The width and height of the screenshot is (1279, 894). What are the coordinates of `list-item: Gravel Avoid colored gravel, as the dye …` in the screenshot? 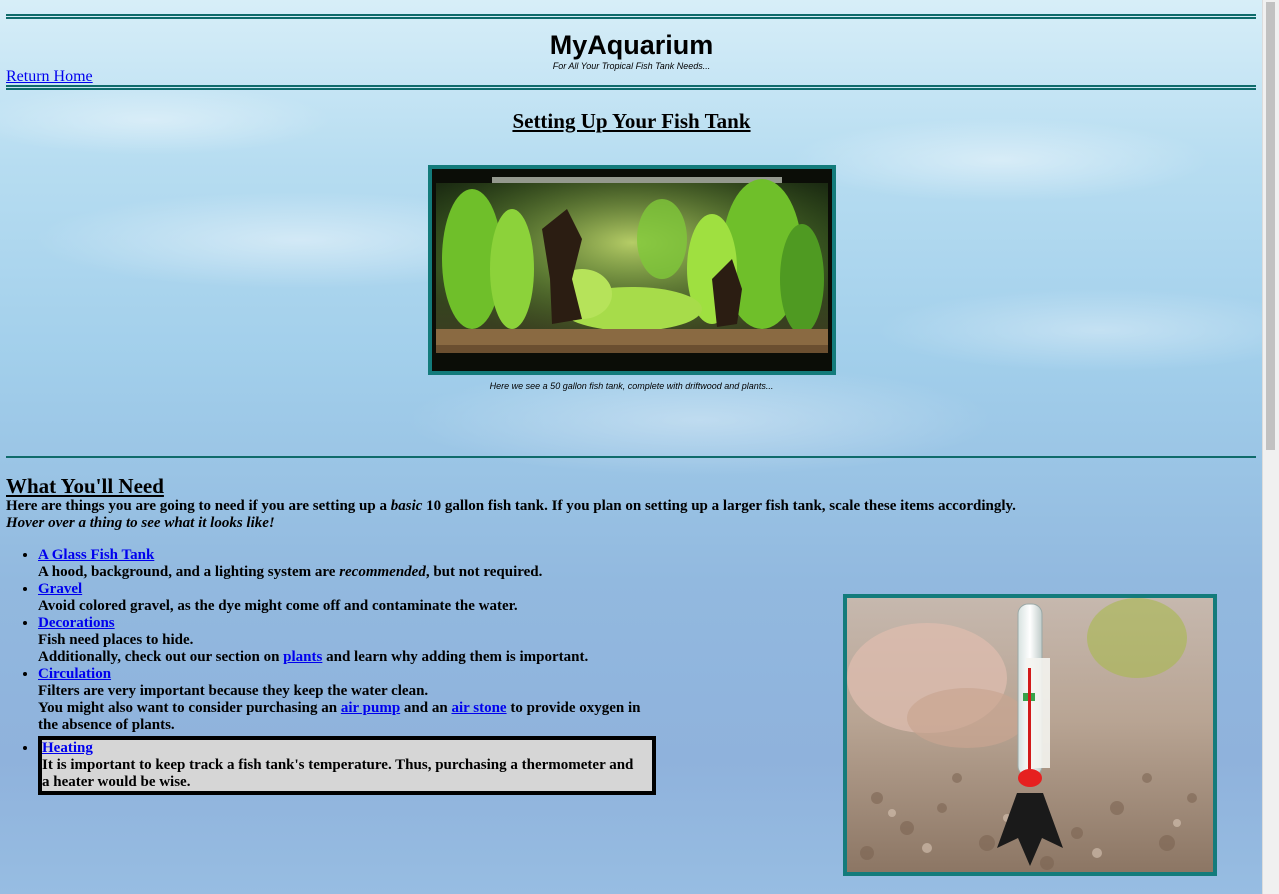 It's located at (348, 598).